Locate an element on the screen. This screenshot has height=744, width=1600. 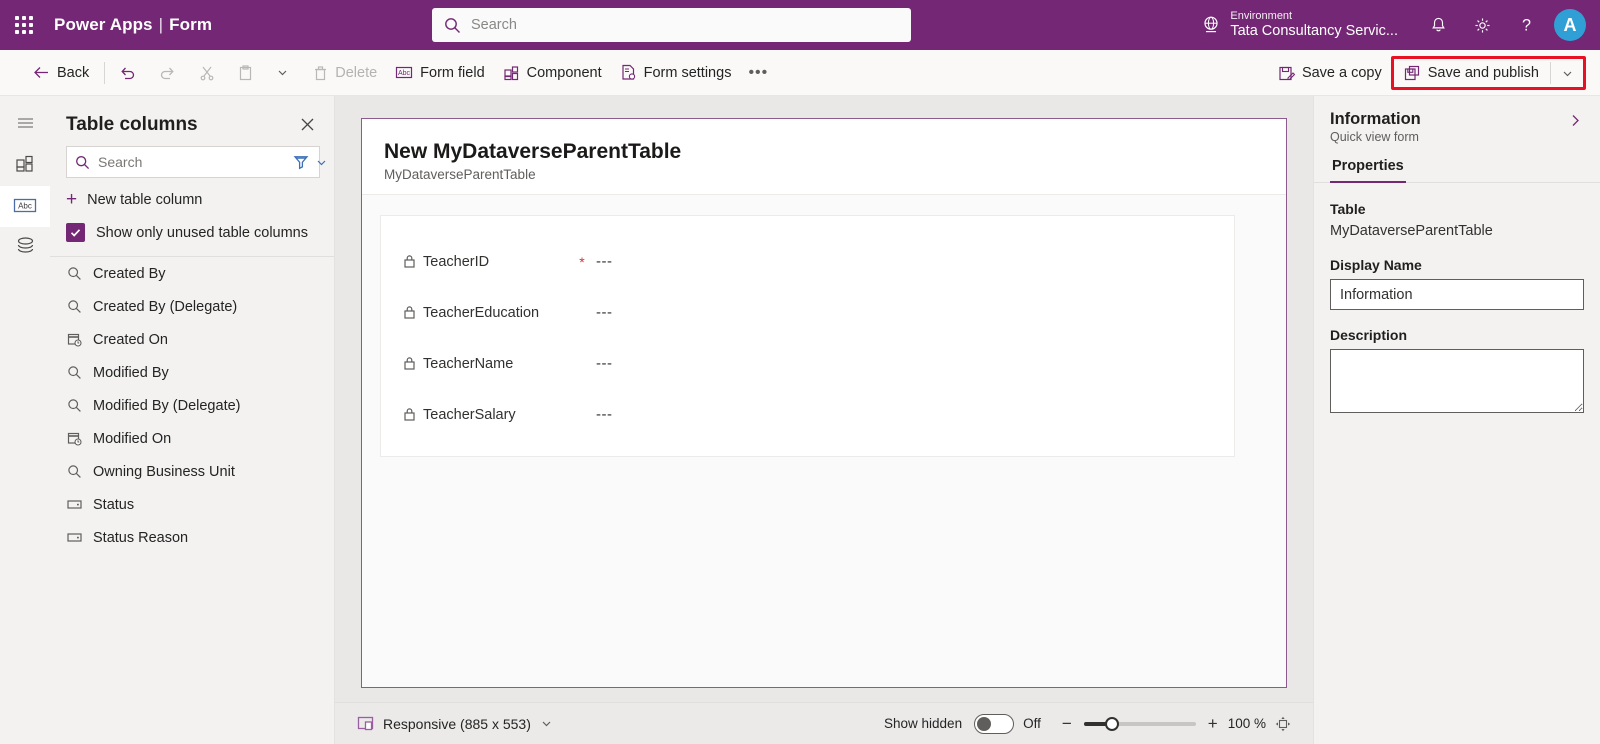
list-item: Created By is located at coordinates (192, 273).